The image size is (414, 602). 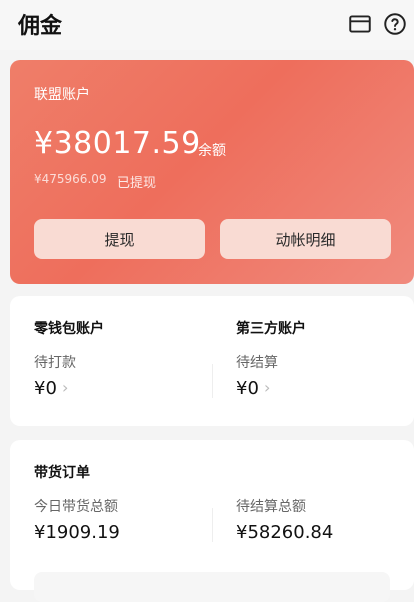 What do you see at coordinates (285, 532) in the screenshot?
I see `settlement-total-value: ¥58260.84` at bounding box center [285, 532].